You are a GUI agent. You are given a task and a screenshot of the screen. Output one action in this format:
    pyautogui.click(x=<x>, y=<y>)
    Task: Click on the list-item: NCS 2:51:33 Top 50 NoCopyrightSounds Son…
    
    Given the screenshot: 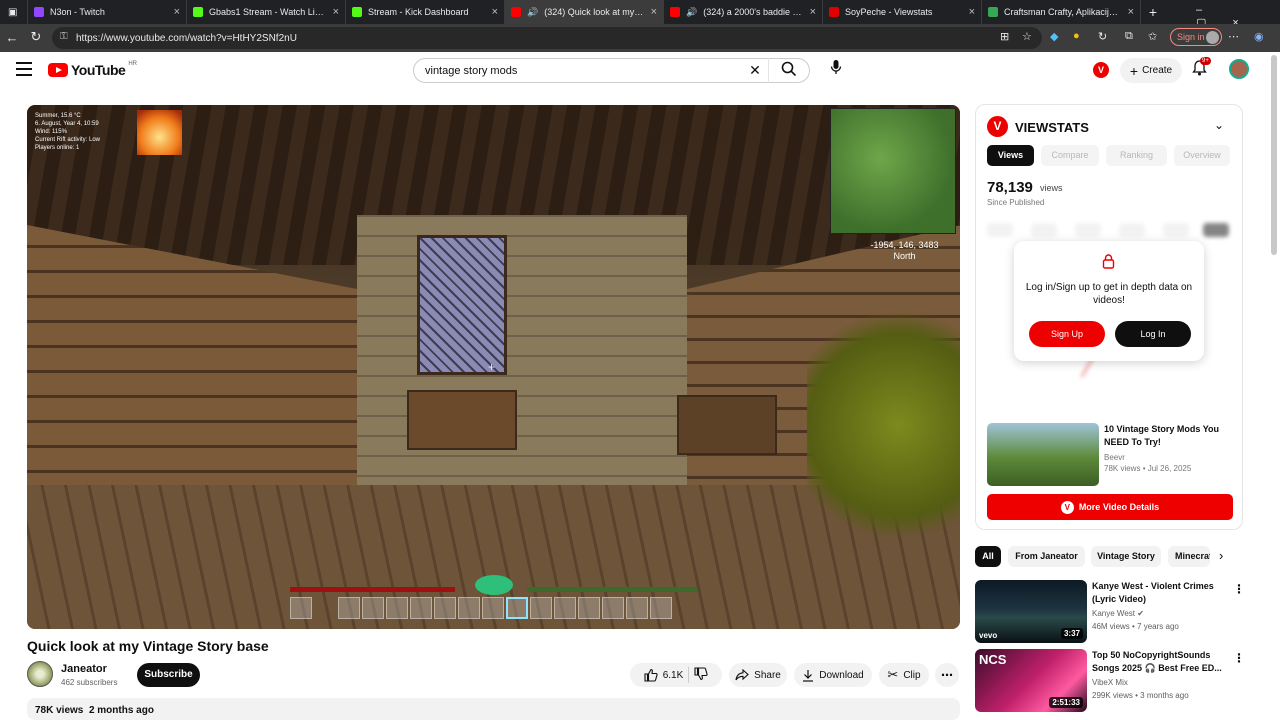 What is the action you would take?
    pyautogui.click(x=1115, y=680)
    